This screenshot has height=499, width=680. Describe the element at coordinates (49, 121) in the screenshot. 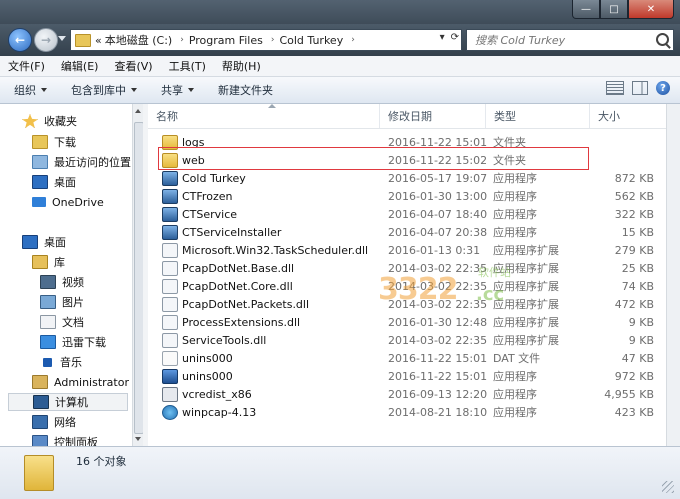

I see `sidebar-item-favorites: 收藏夹` at that location.